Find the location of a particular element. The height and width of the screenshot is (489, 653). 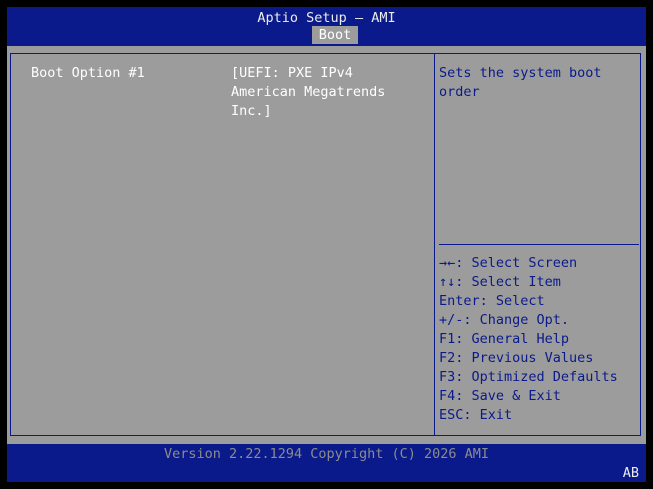

corner-indicator: AB is located at coordinates (630, 473).